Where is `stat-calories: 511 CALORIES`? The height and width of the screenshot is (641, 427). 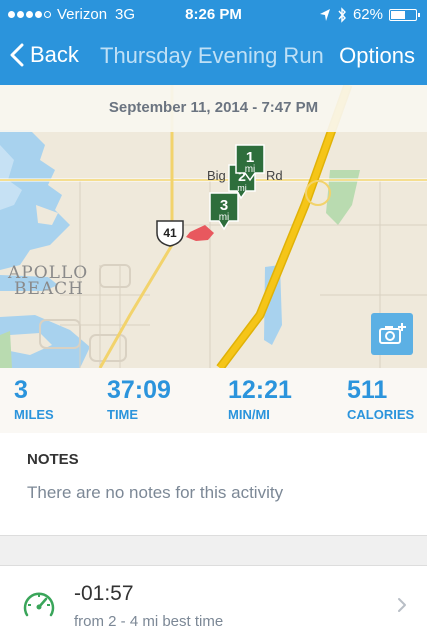 stat-calories: 511 CALORIES is located at coordinates (380, 399).